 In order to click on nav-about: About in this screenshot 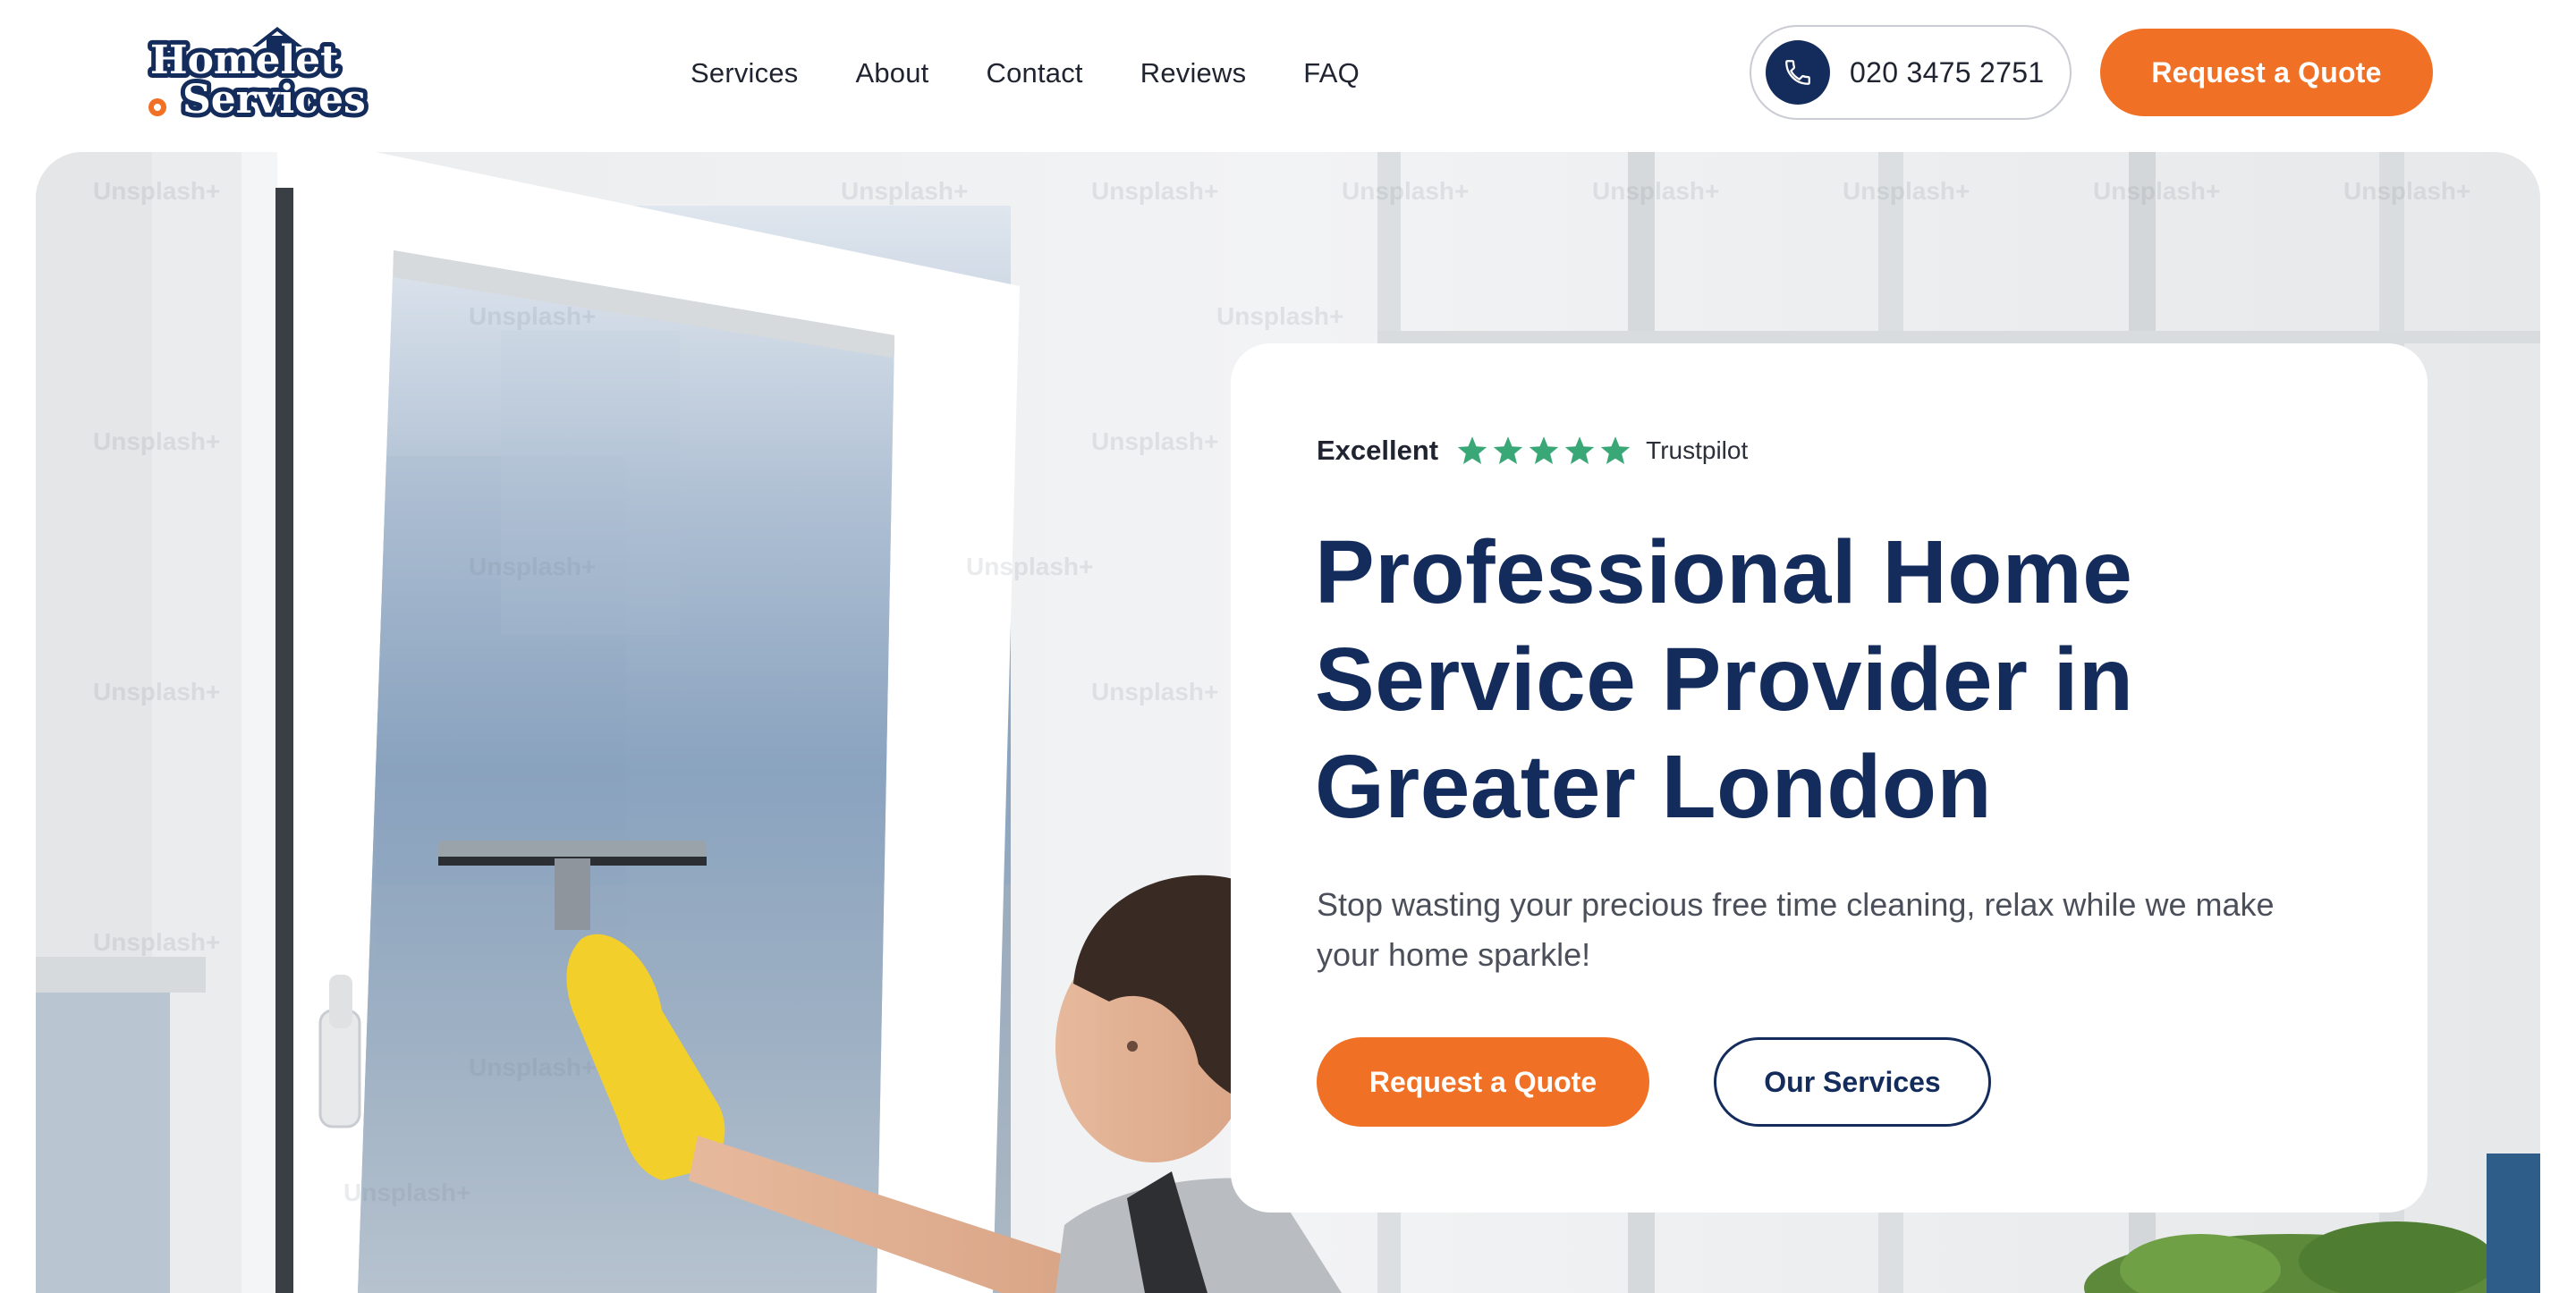, I will do `click(891, 73)`.